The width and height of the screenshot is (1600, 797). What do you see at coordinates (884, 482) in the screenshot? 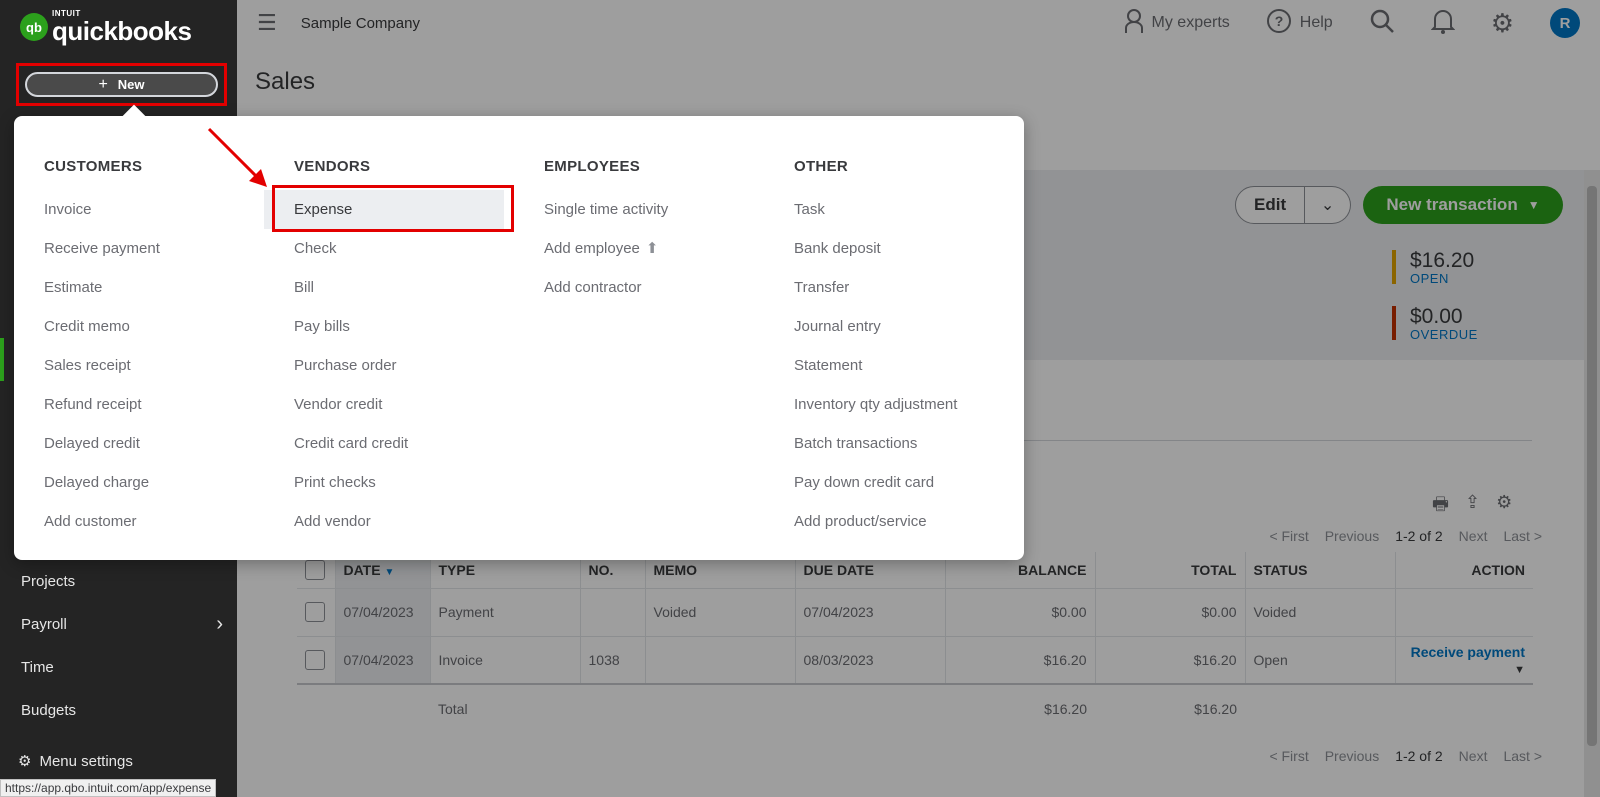
I see `menu-item-pay-down-credit-card: Pay down credit card` at bounding box center [884, 482].